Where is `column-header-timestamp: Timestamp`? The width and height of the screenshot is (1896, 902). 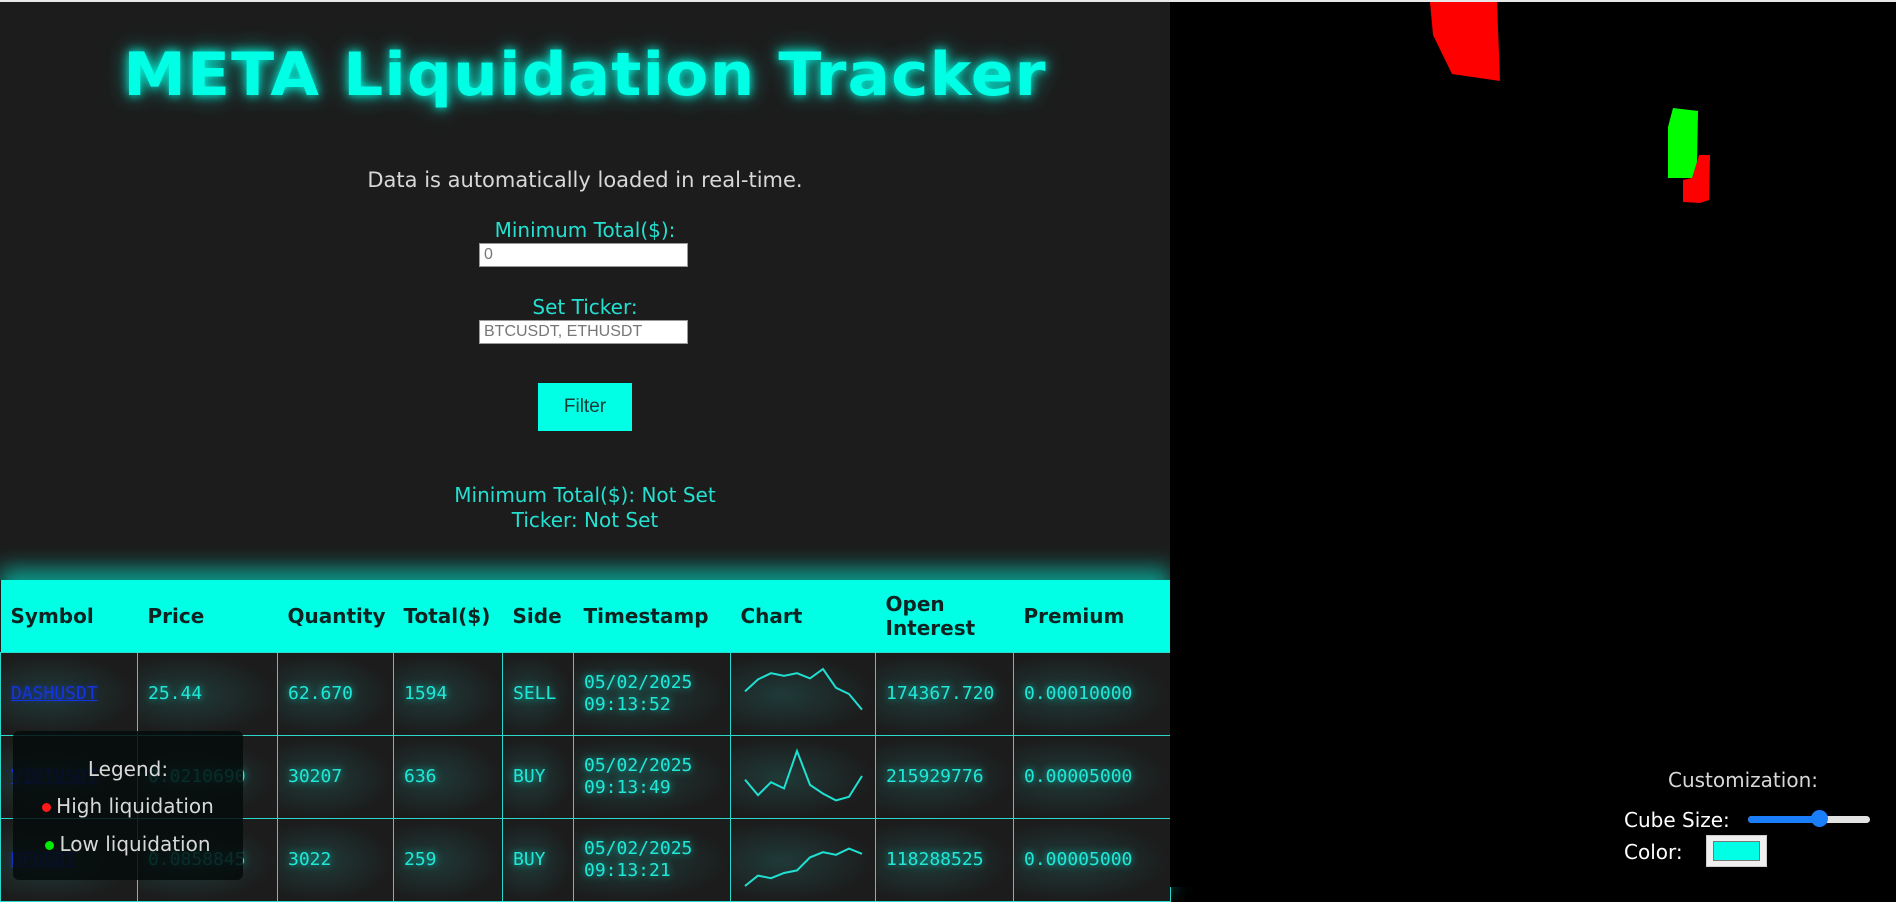 column-header-timestamp: Timestamp is located at coordinates (652, 616).